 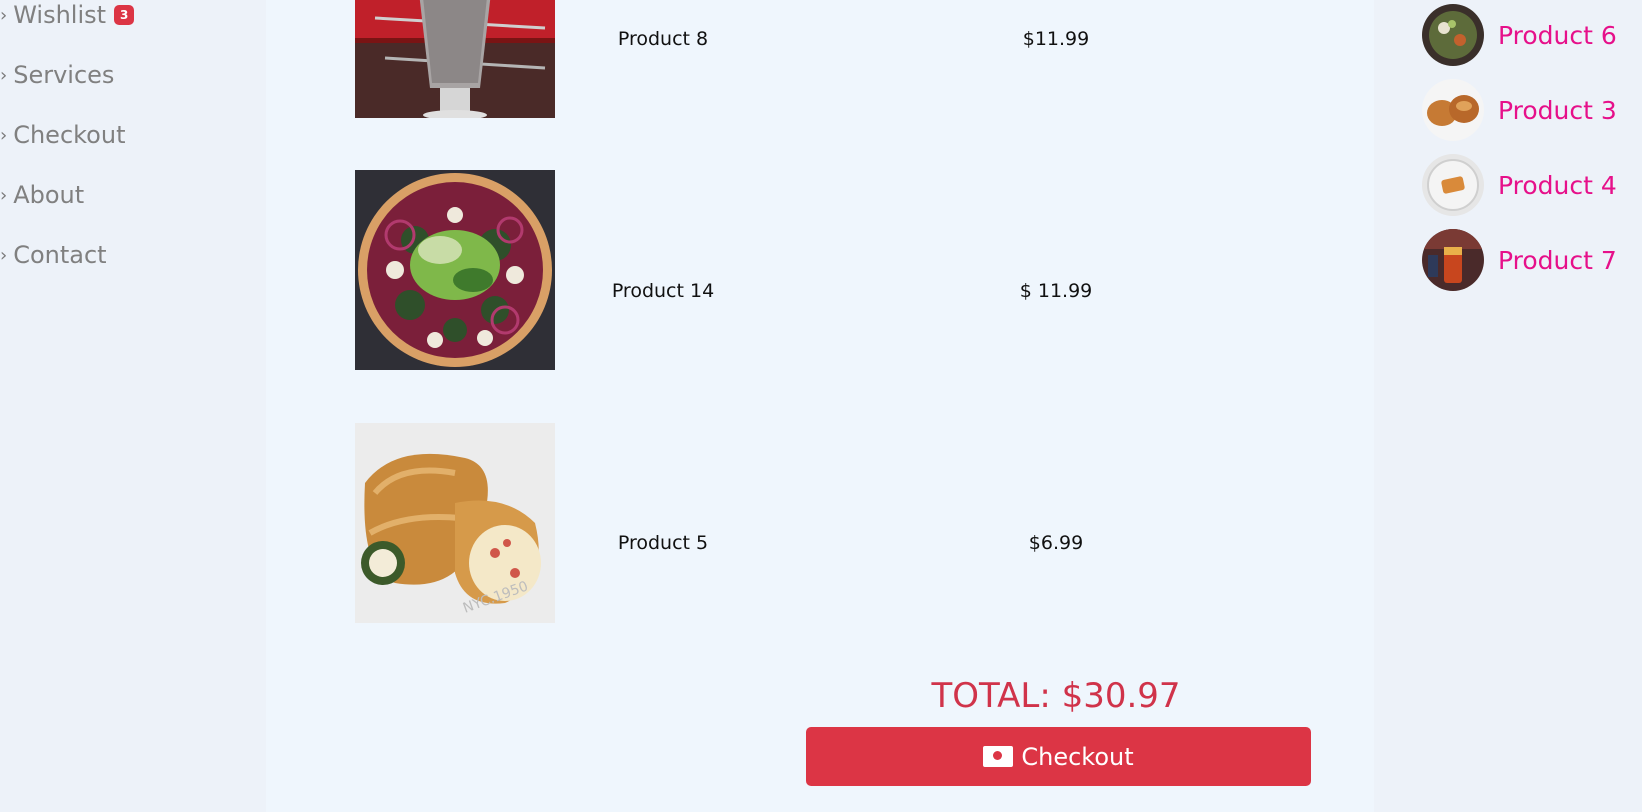 I want to click on recent-item-product-4: Product 4, so click(x=1519, y=185).